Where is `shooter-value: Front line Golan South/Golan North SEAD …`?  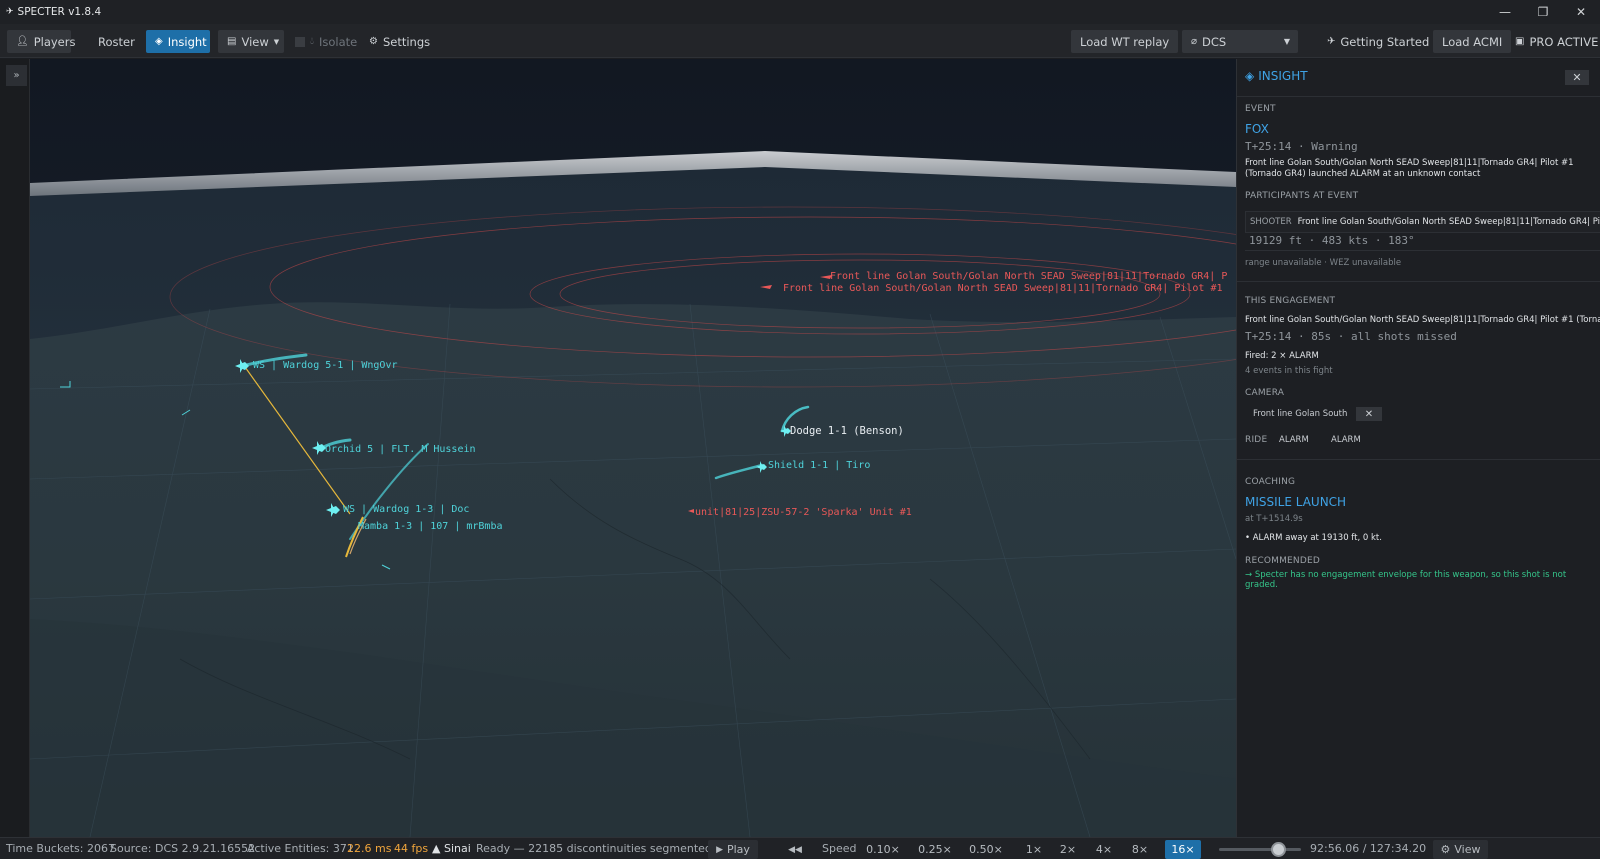
shooter-value: Front line Golan South/Golan North SEAD … is located at coordinates (1448, 222).